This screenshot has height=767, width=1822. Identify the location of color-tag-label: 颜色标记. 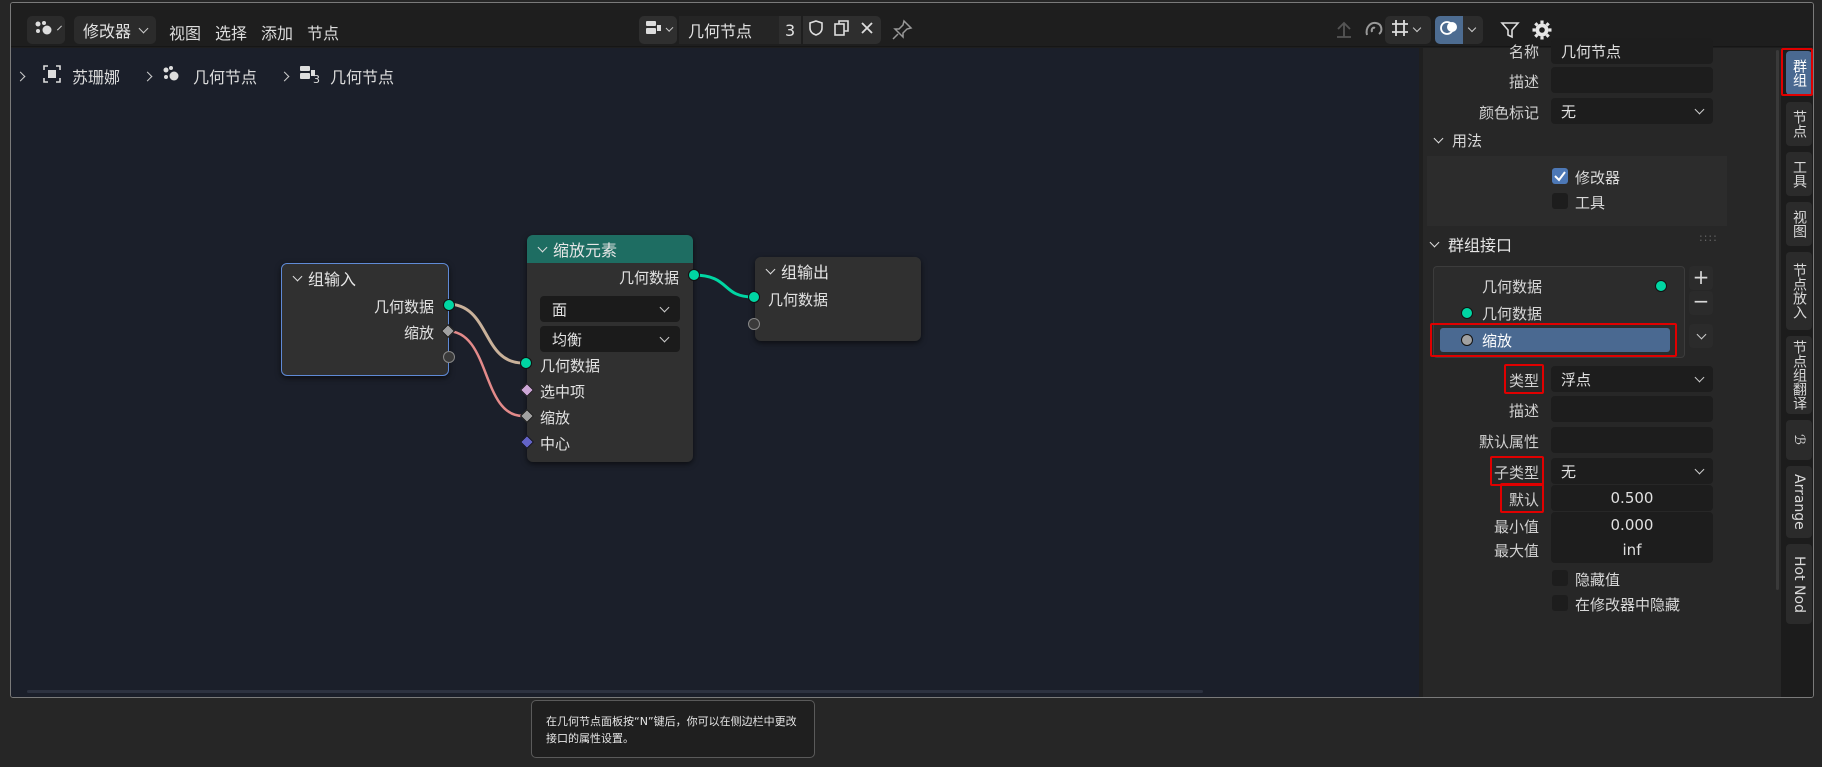
(1508, 113).